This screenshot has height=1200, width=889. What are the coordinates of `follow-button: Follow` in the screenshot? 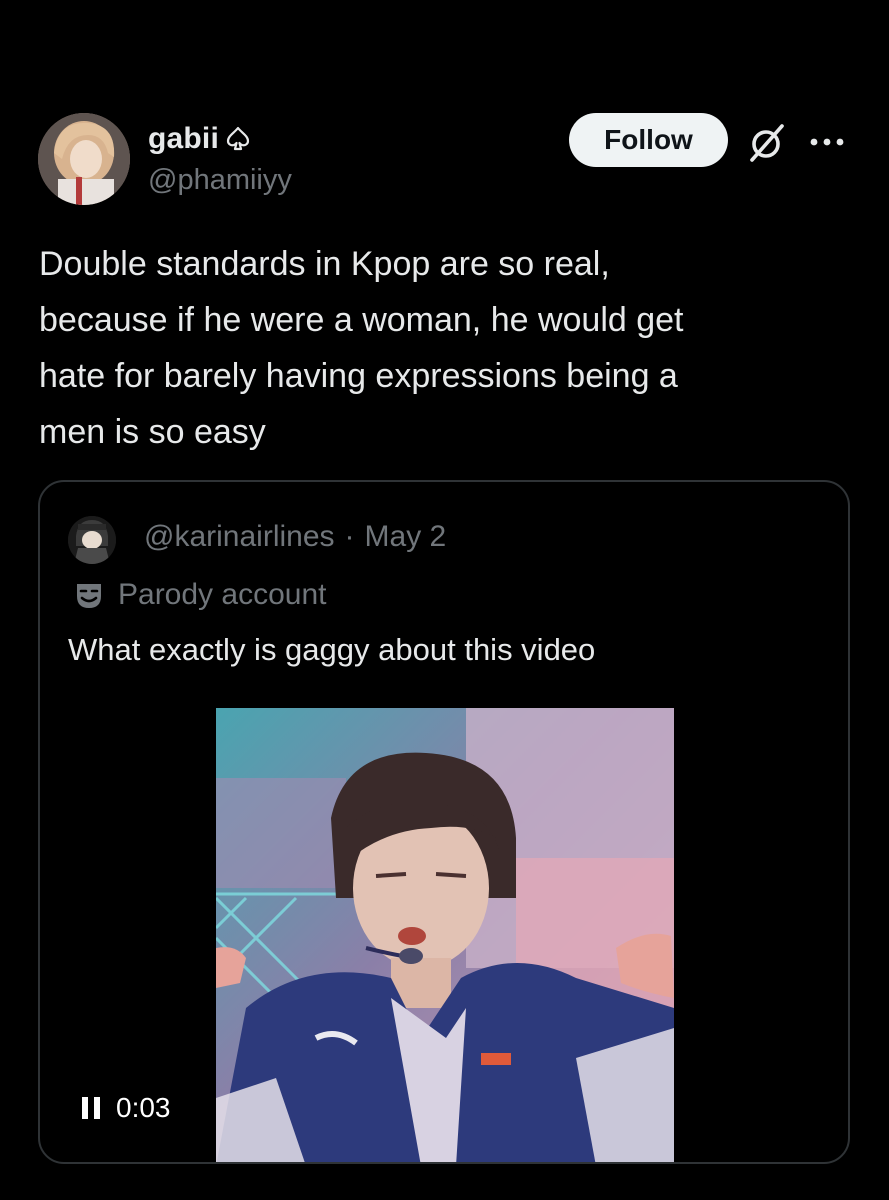 It's located at (648, 140).